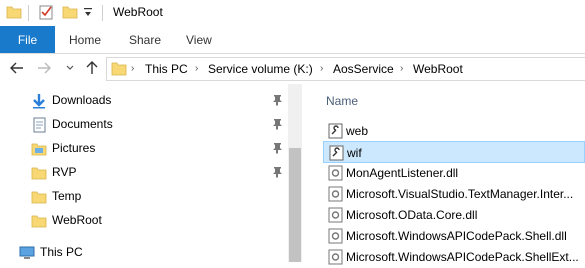 The width and height of the screenshot is (585, 268). I want to click on nav-item-label: Temp, so click(67, 196).